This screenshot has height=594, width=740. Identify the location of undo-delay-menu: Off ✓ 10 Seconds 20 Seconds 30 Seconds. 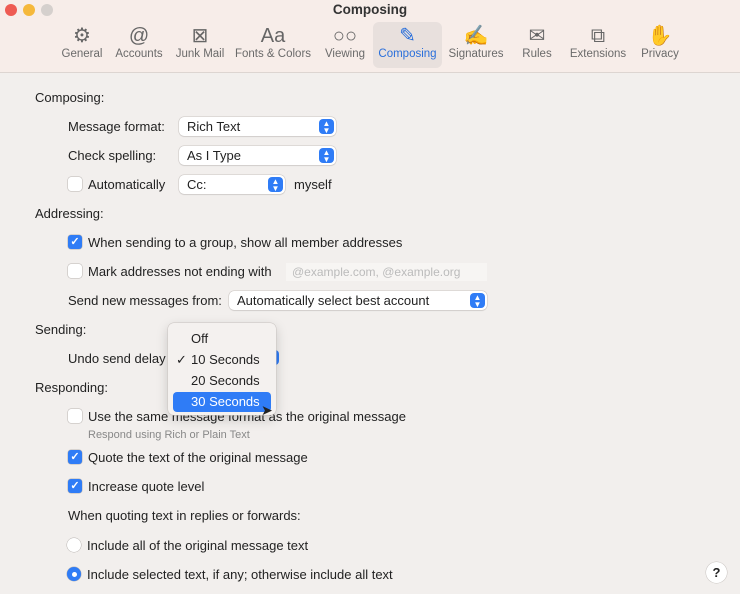
(222, 369).